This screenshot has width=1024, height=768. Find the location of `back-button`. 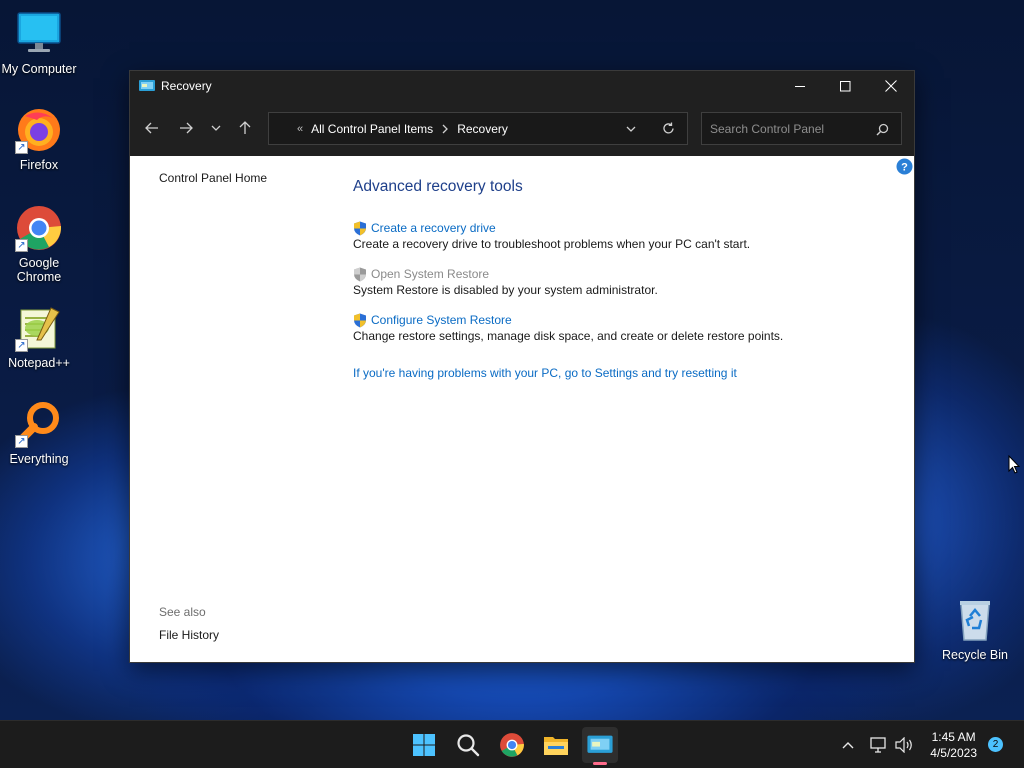

back-button is located at coordinates (152, 128).